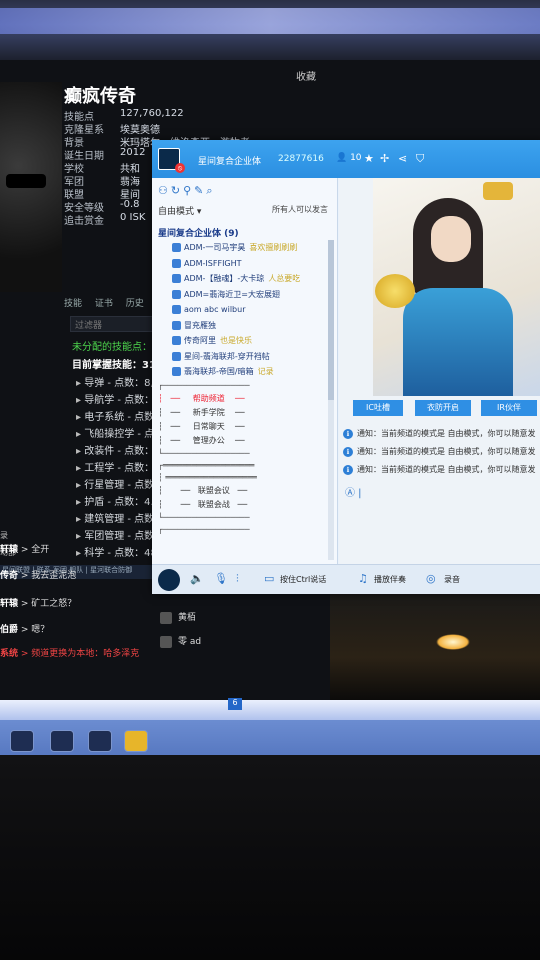 This screenshot has height=960, width=540. What do you see at coordinates (246, 491) in the screenshot?
I see `channel-alliance-meeting: ┆ ── 联盟会议 ──` at bounding box center [246, 491].